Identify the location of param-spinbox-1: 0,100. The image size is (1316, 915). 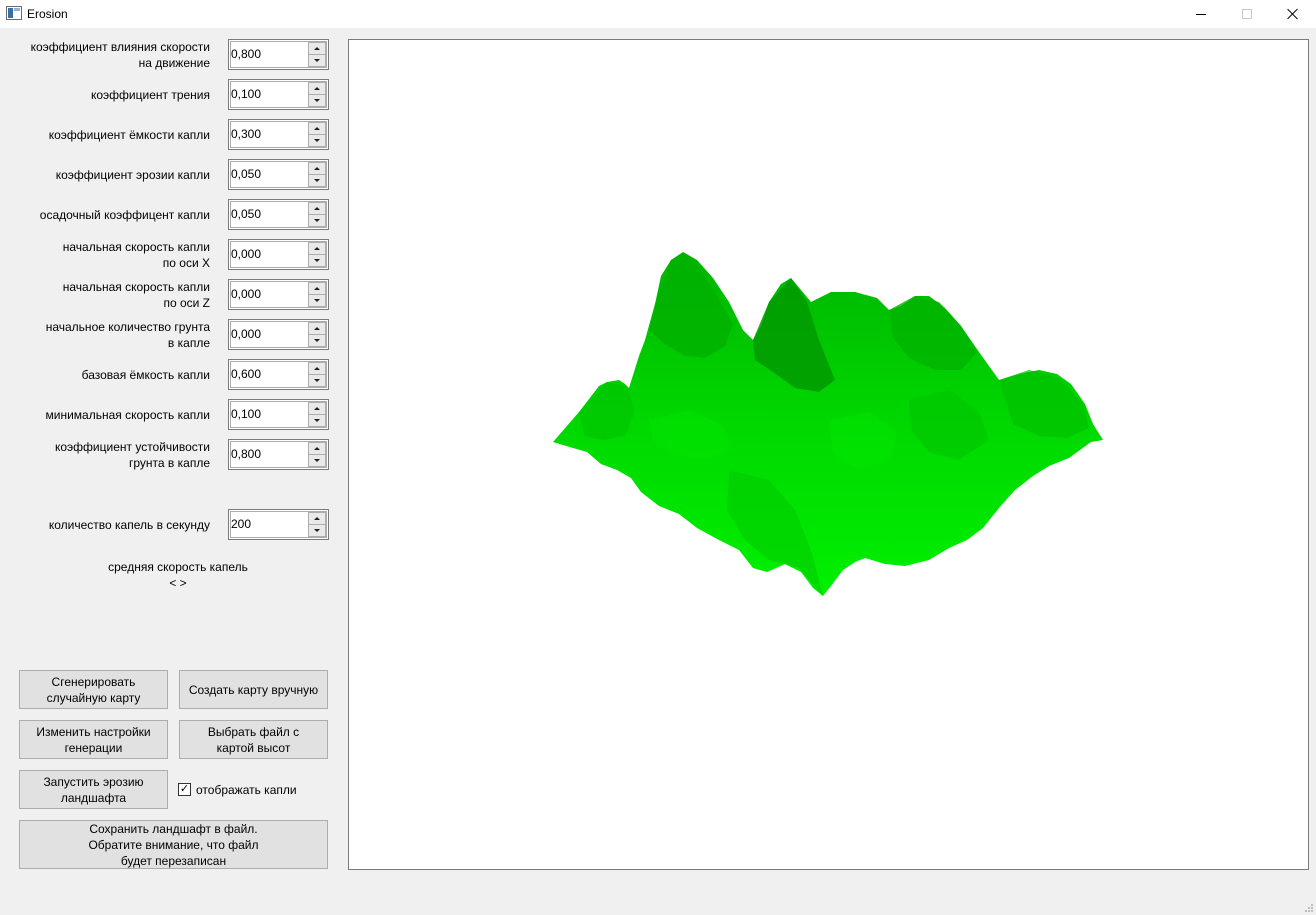
(278, 94).